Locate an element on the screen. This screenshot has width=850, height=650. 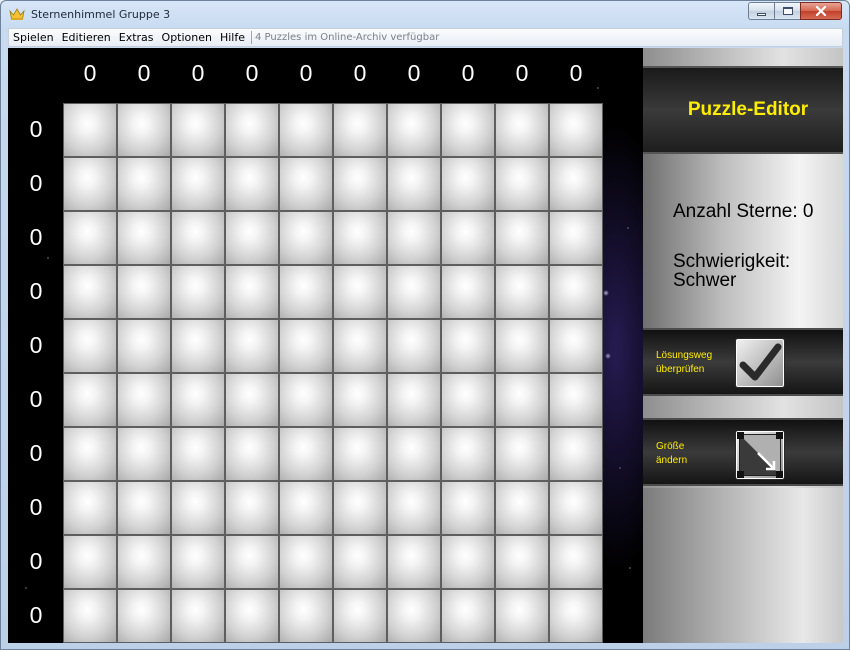
resize-button is located at coordinates (760, 455).